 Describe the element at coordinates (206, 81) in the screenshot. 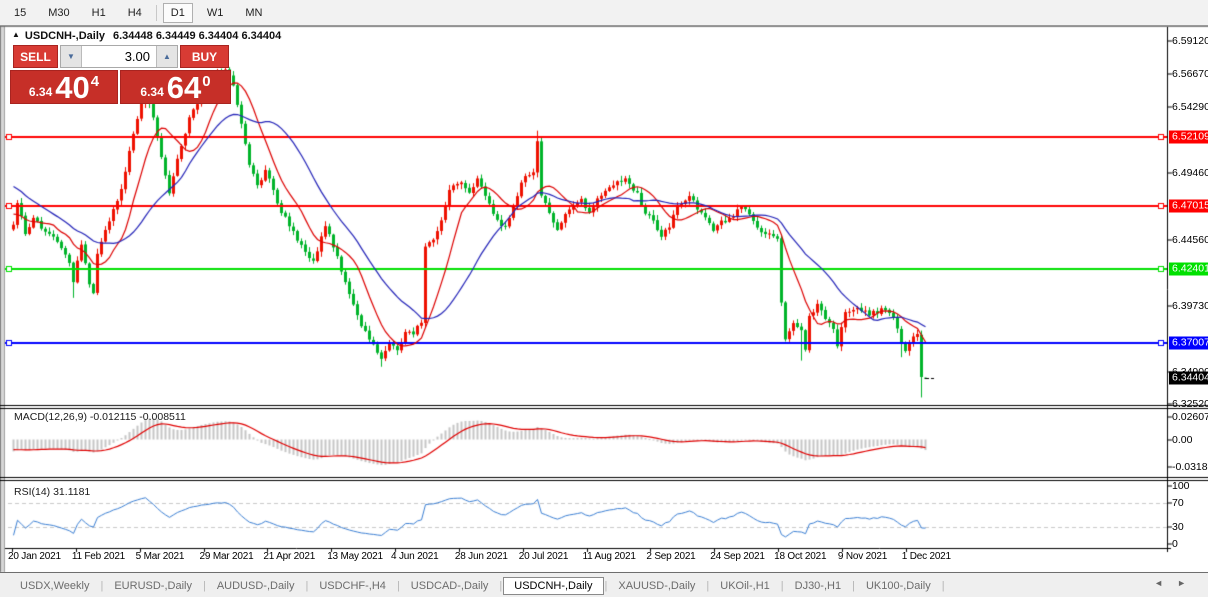

I see `buy-price-pip: 0` at that location.